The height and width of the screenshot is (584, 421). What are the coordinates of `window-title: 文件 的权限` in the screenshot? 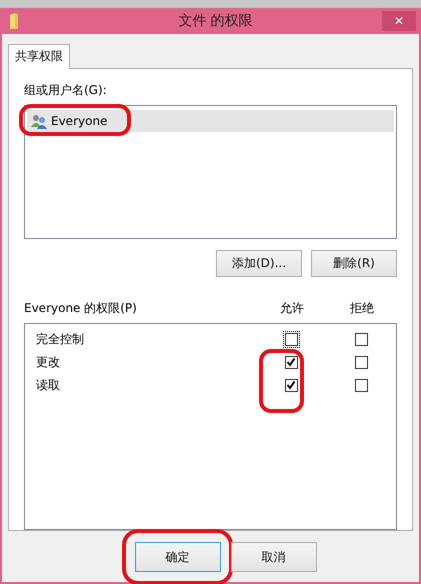 It's located at (215, 21).